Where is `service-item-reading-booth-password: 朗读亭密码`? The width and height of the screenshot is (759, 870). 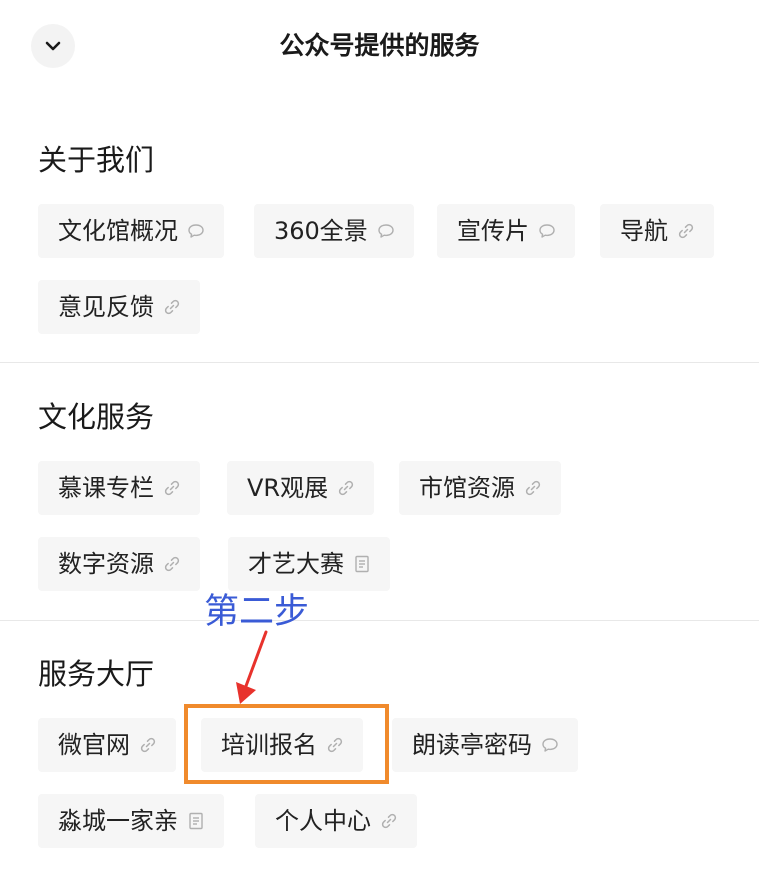 service-item-reading-booth-password: 朗读亭密码 is located at coordinates (485, 745).